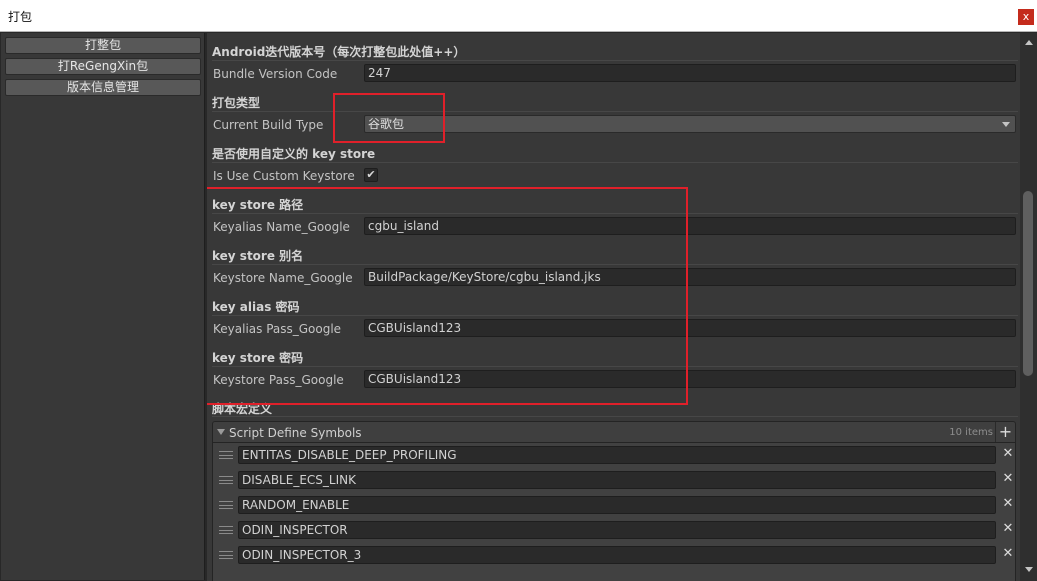 The height and width of the screenshot is (581, 1037). I want to click on symbol-field: ODIN_INSPECTOR, so click(617, 530).